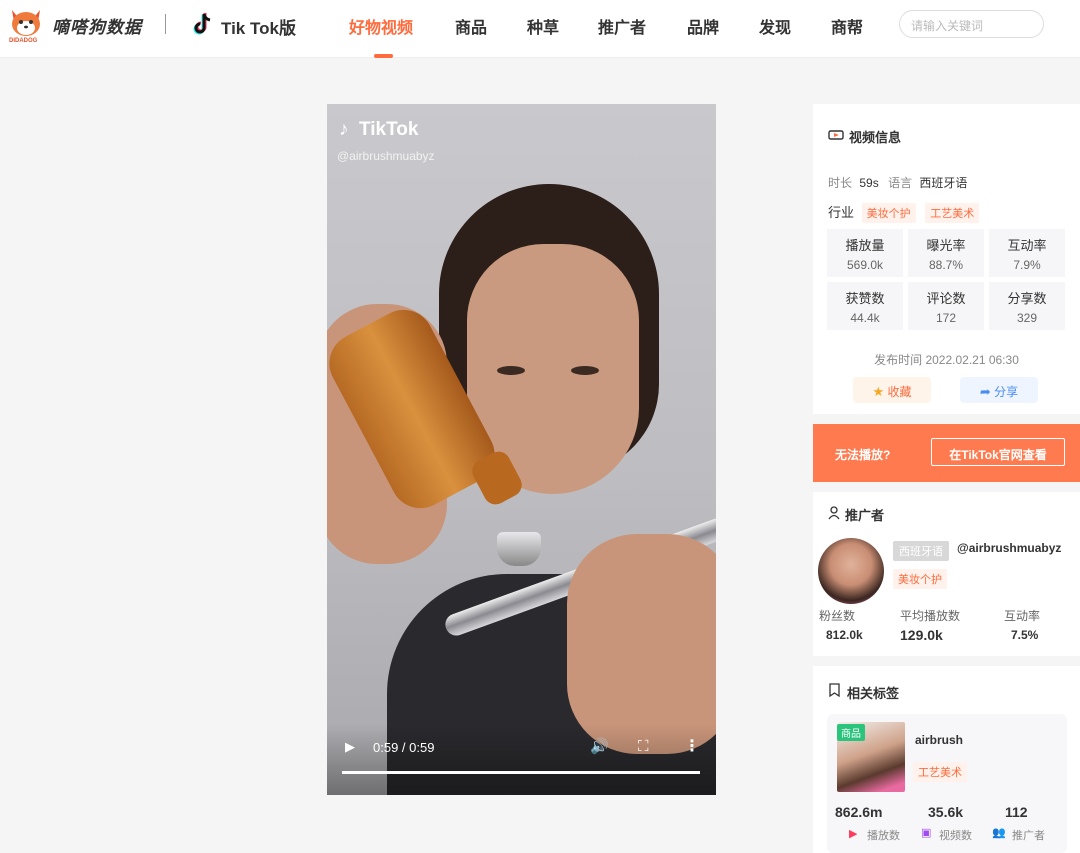  What do you see at coordinates (386, 156) in the screenshot?
I see `video-username: @airbrushmuabyz` at bounding box center [386, 156].